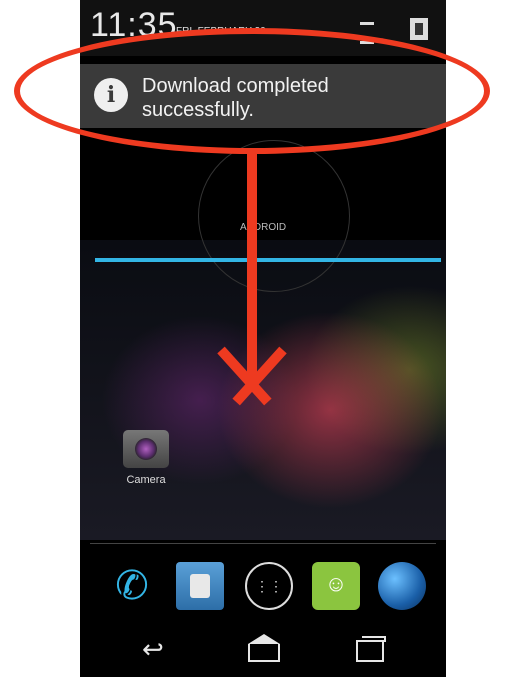 Image resolution: width=506 pixels, height=677 pixels. I want to click on messaging-icon: ☺, so click(336, 586).